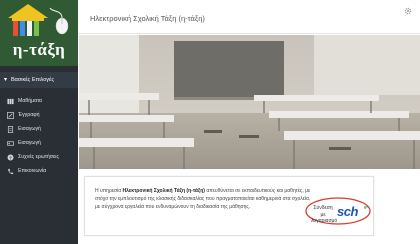 This screenshot has width=420, height=244. What do you see at coordinates (10, 115) in the screenshot?
I see `pencil-icon` at bounding box center [10, 115].